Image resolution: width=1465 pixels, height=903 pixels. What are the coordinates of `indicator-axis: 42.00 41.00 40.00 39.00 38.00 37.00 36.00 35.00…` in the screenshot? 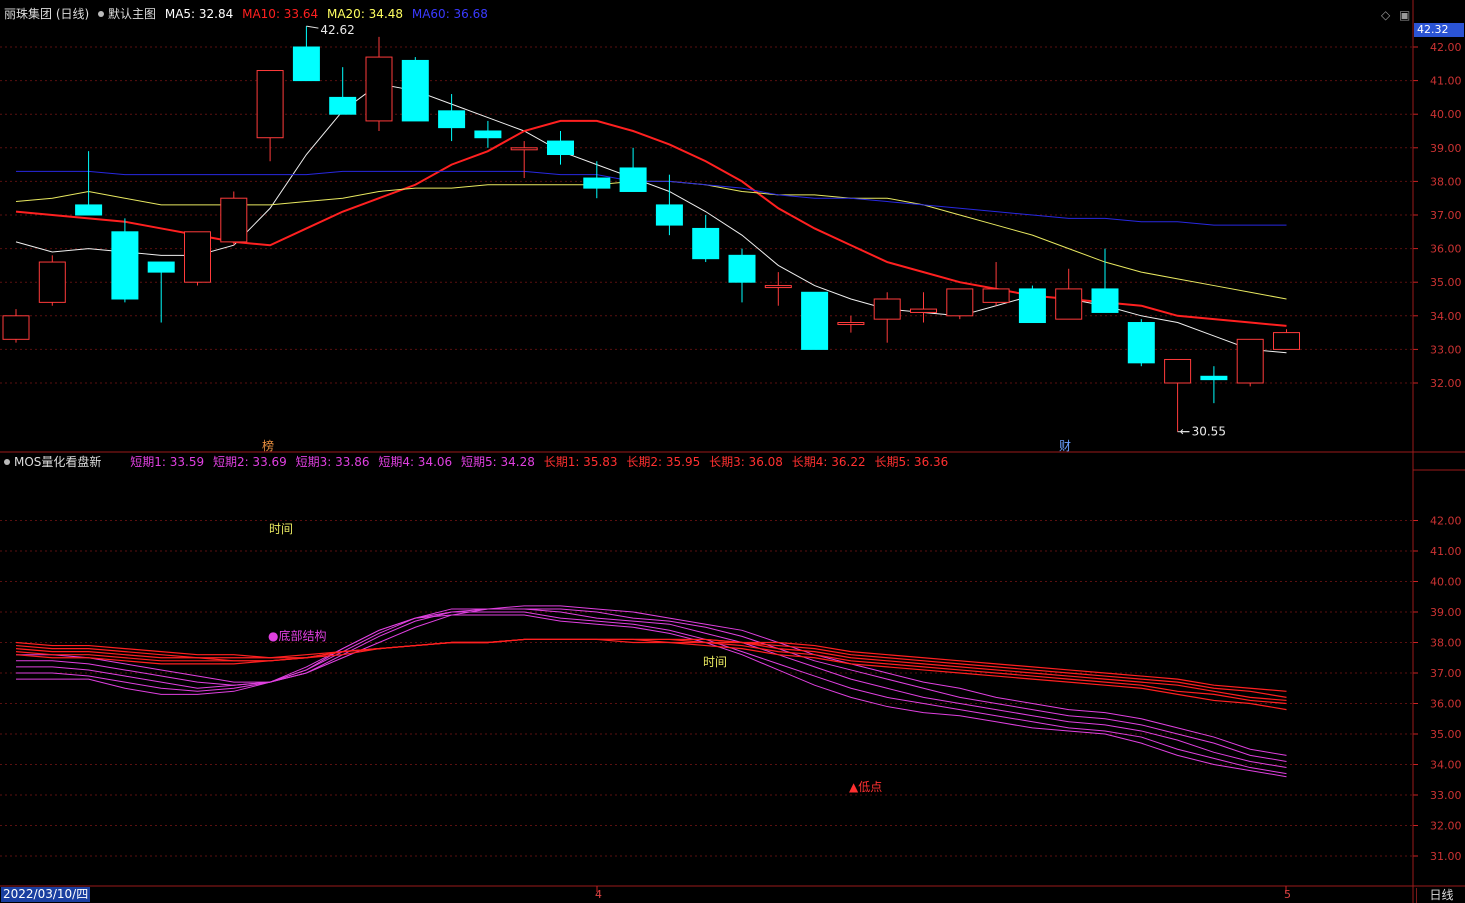 It's located at (1437, 689).